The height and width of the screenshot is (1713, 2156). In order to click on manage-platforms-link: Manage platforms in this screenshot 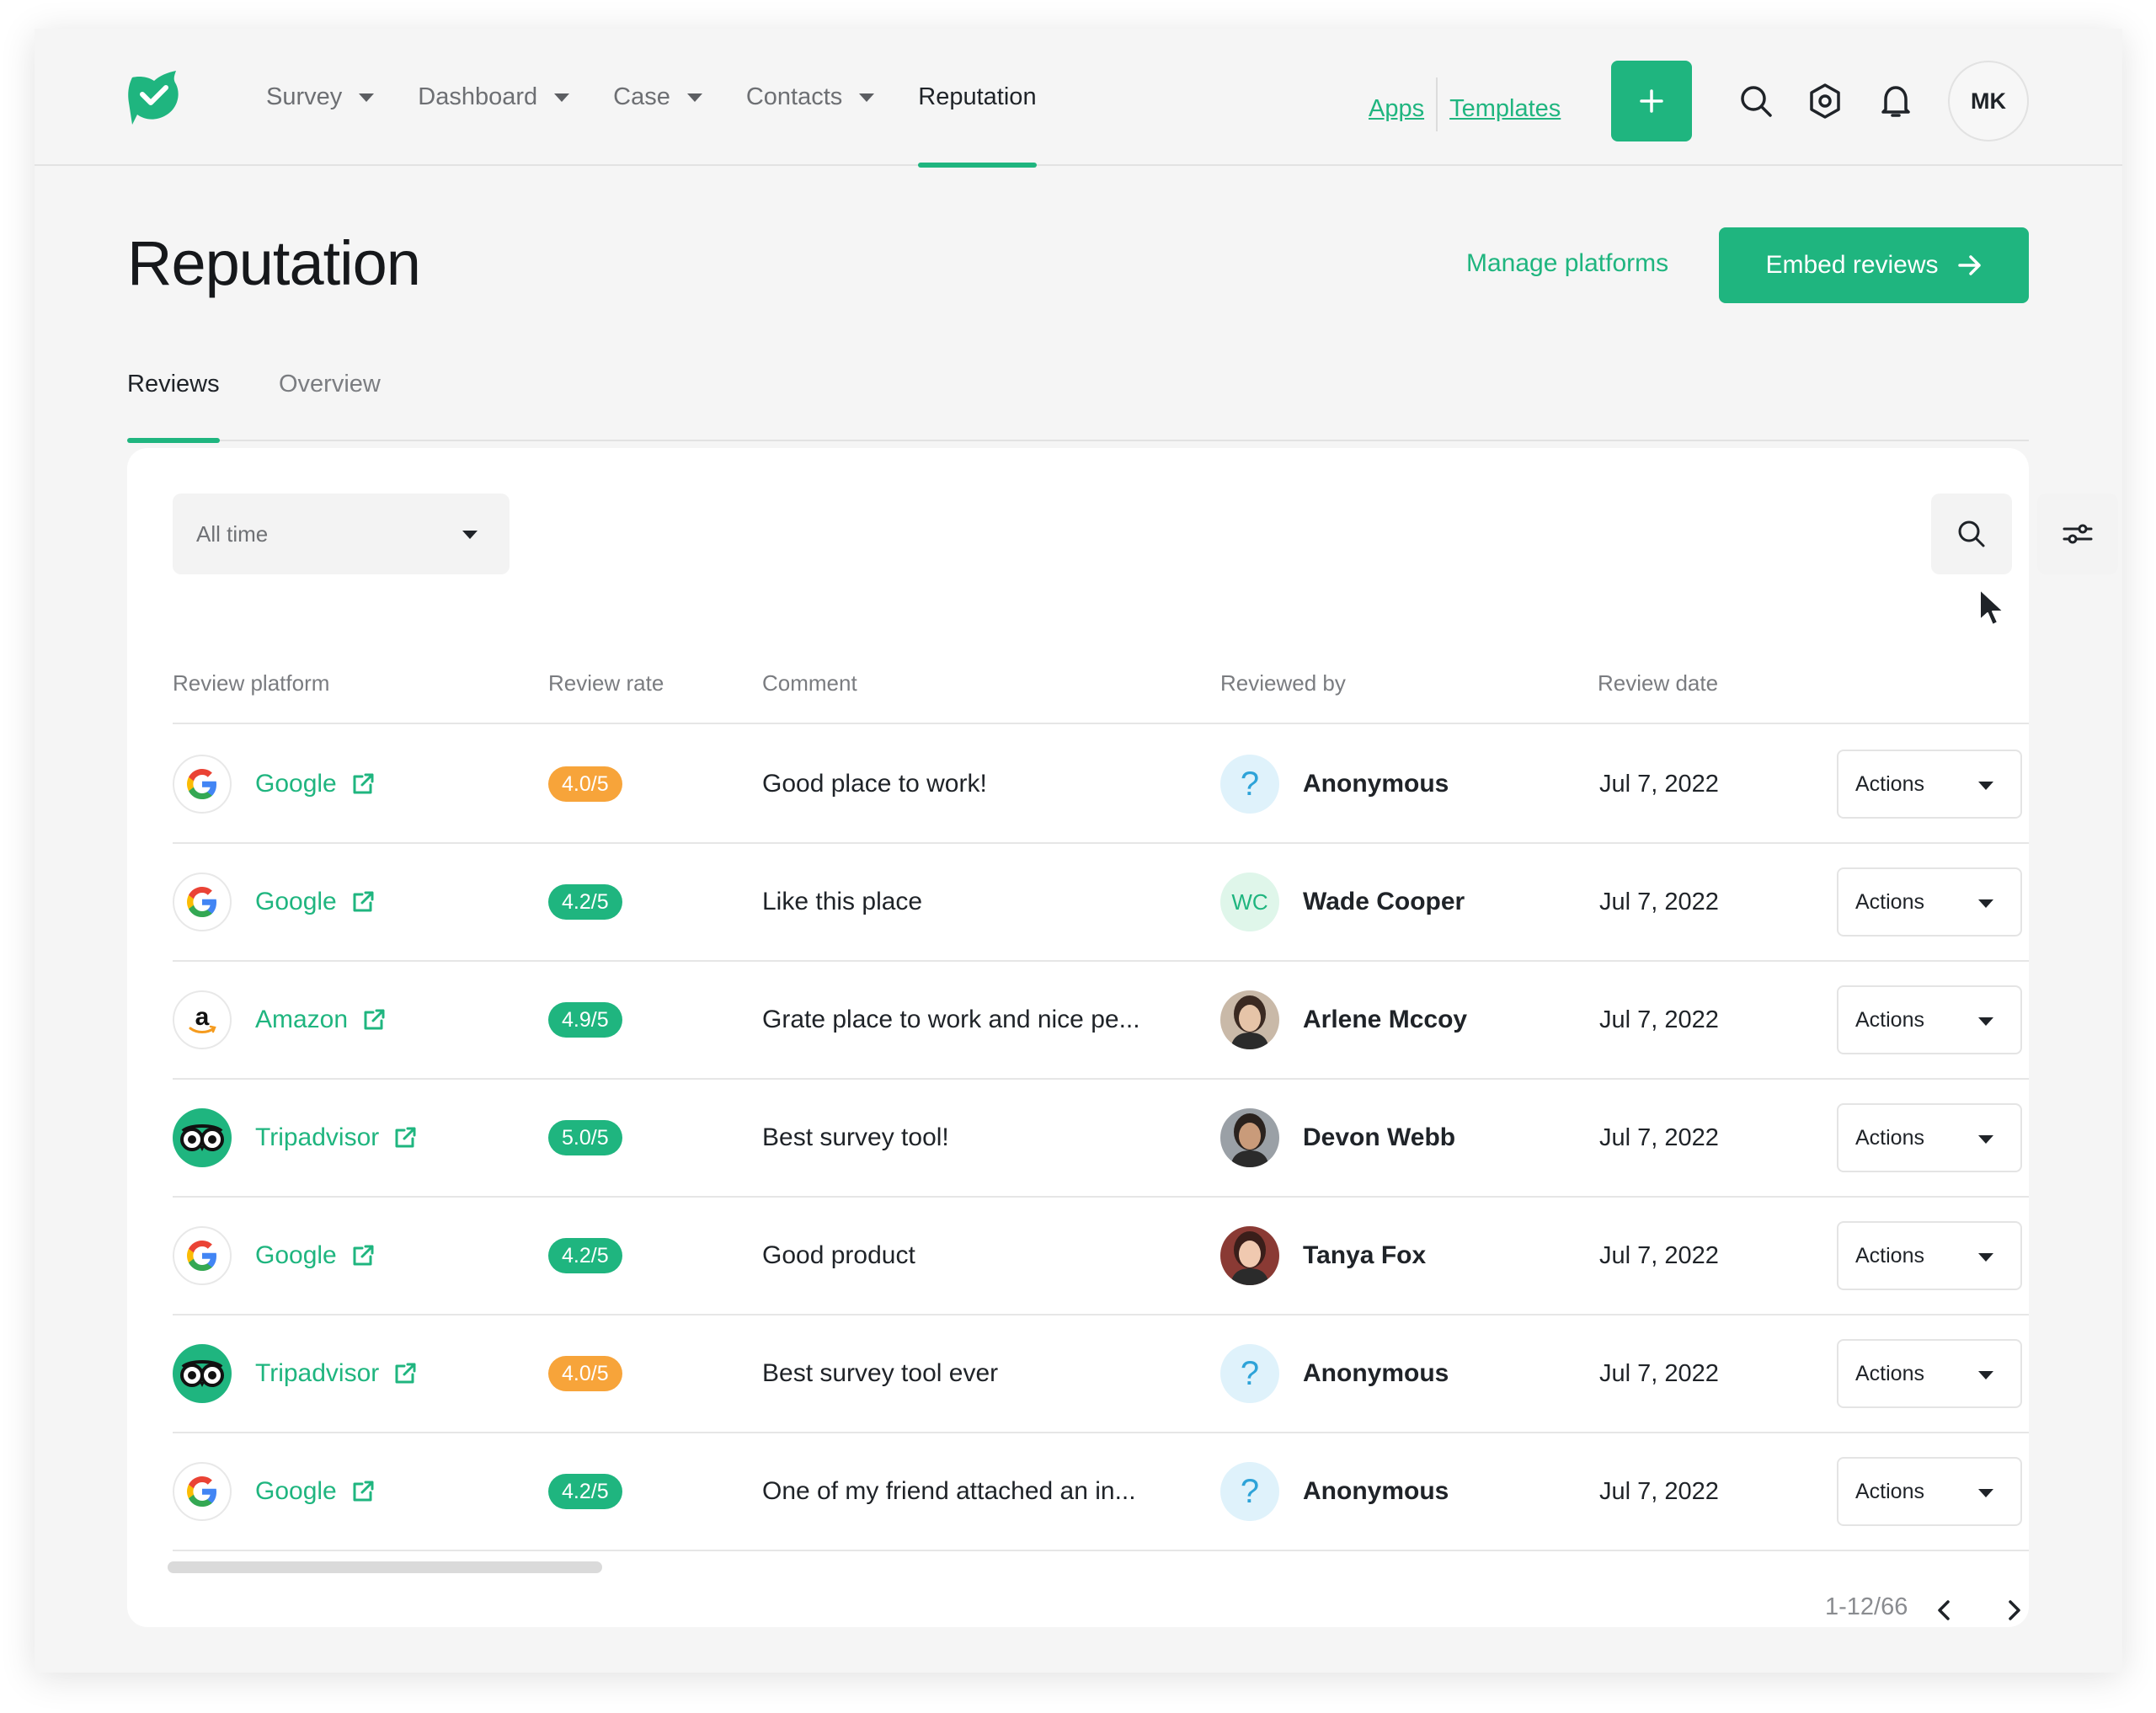, I will do `click(1567, 263)`.